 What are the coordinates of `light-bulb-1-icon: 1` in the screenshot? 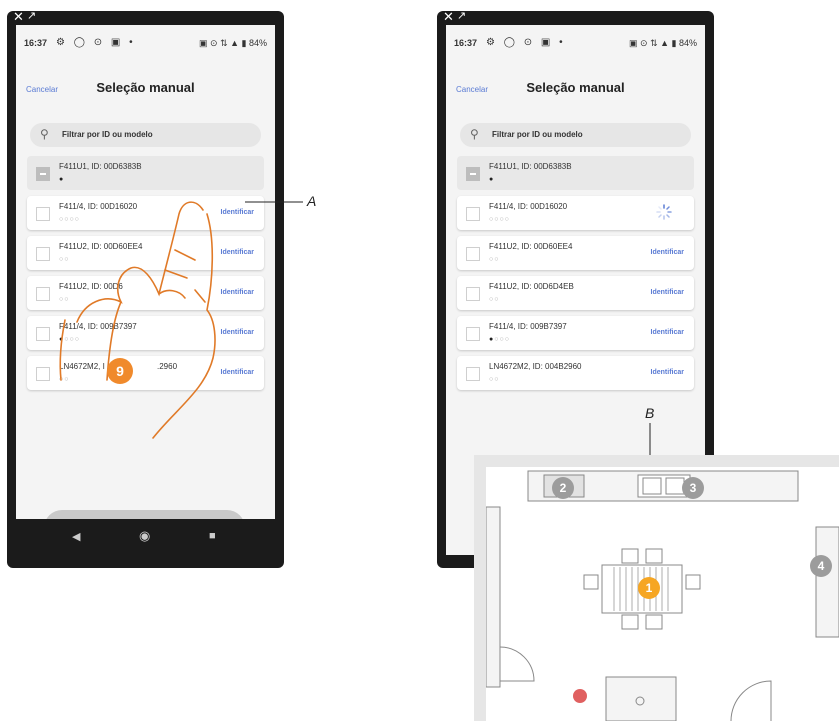 It's located at (649, 588).